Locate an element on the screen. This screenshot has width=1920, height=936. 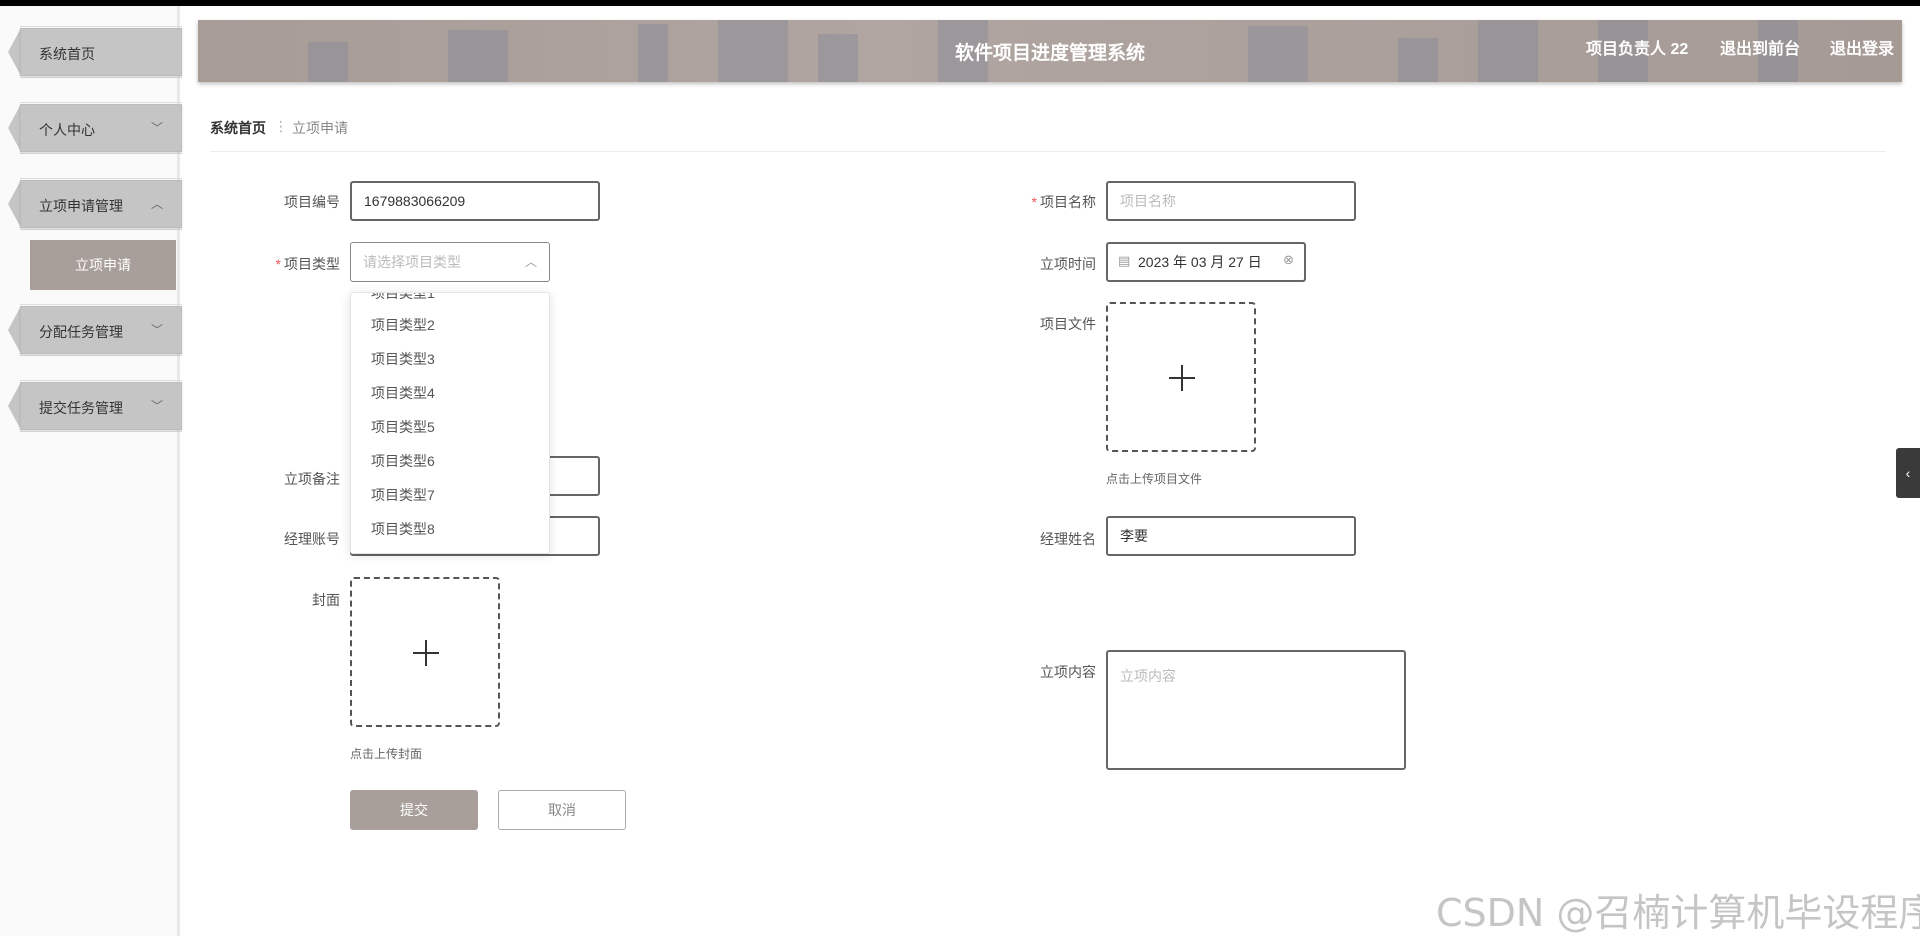
manager-name-label: 经理姓名 is located at coordinates (1068, 539).